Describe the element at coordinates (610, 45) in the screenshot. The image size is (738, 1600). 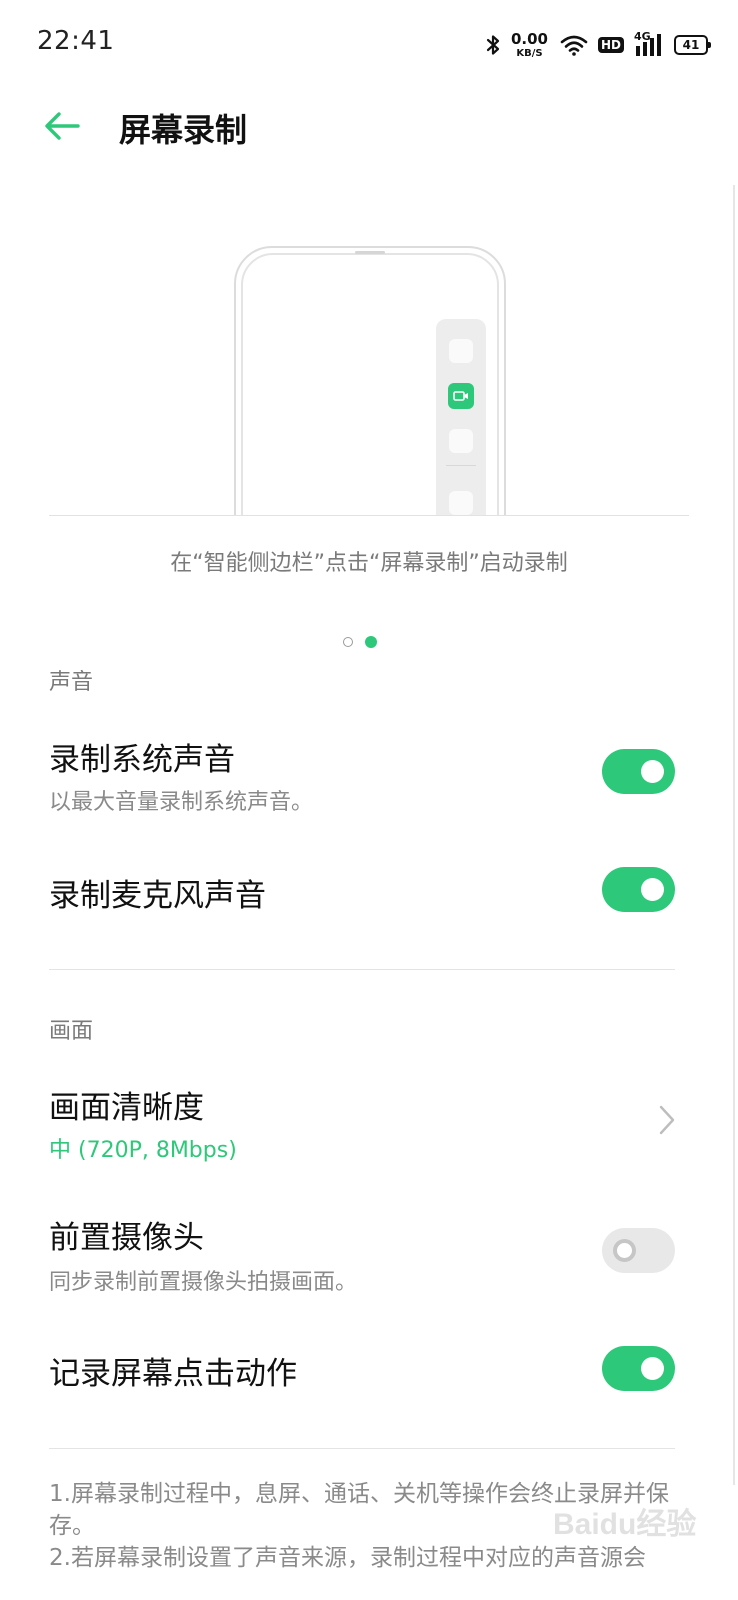
I see `hd-icon: HD` at that location.